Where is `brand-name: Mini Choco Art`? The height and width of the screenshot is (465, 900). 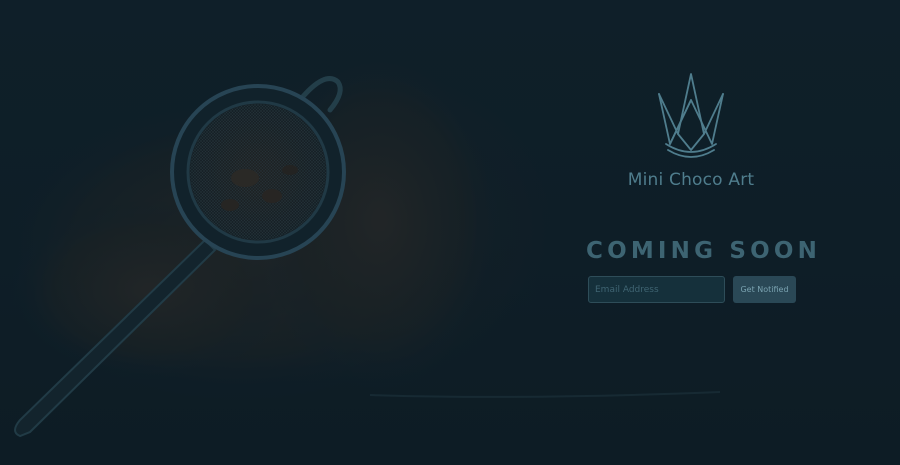
brand-name: Mini Choco Art is located at coordinates (691, 180).